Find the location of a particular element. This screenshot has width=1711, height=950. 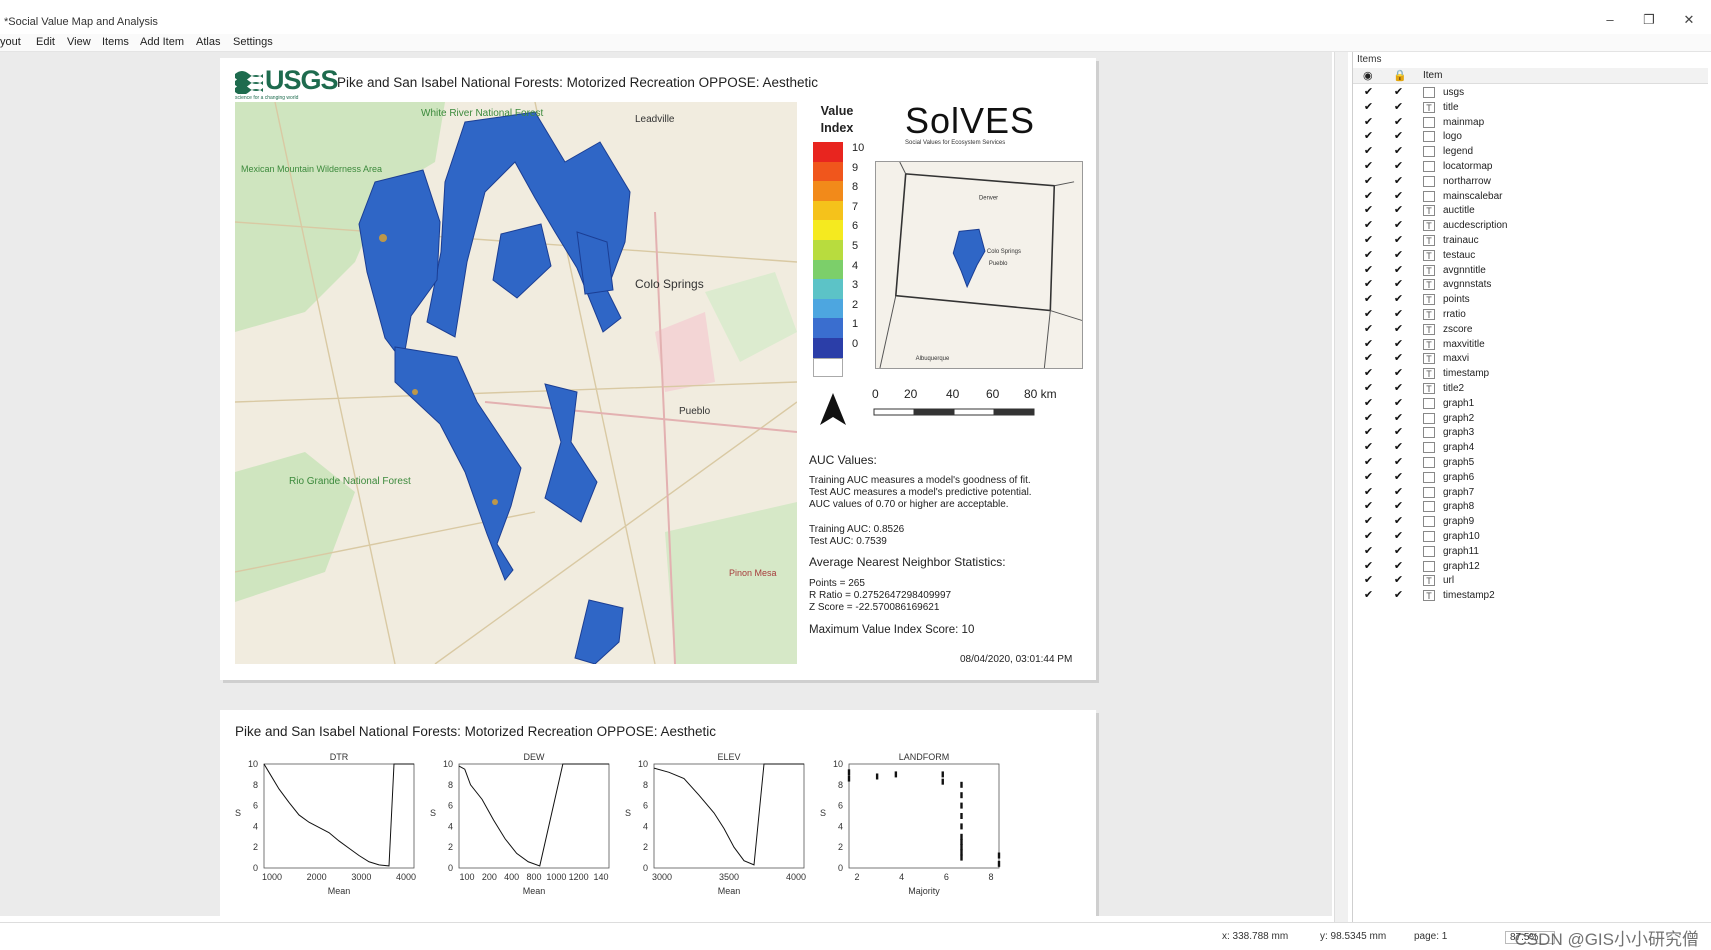

timestamp: 08/04/2020, 03:01:44 PM is located at coordinates (1016, 659).